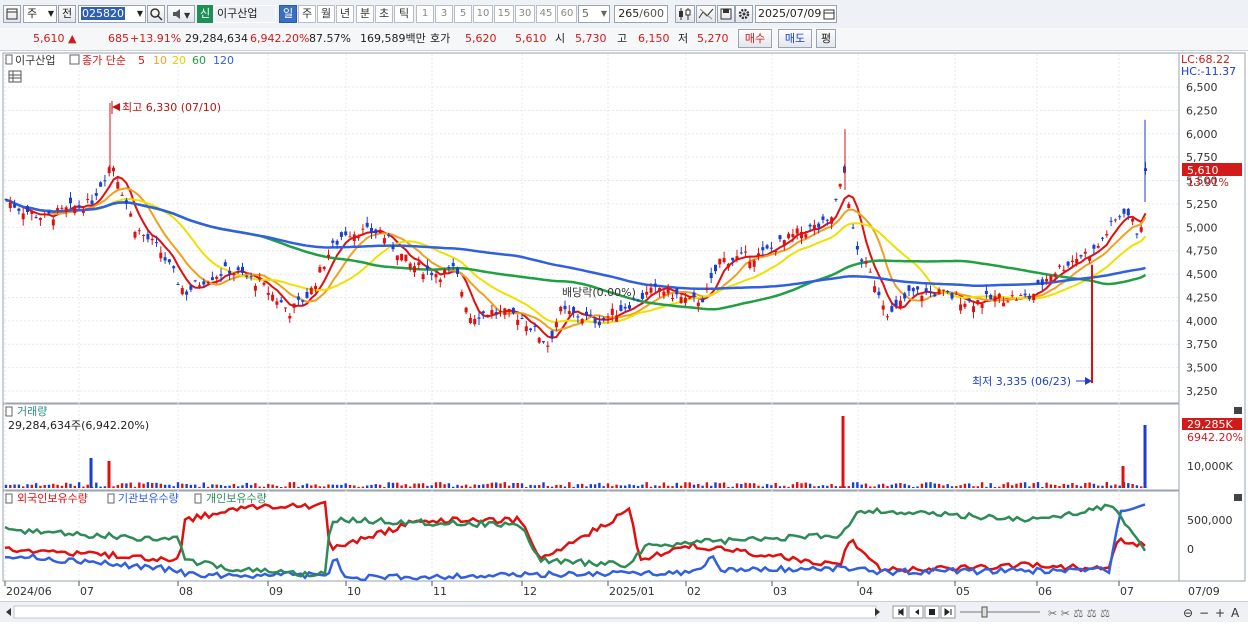 The image size is (1248, 625). Describe the element at coordinates (1127, 591) in the screenshot. I see `date-tick-label: 07` at that location.